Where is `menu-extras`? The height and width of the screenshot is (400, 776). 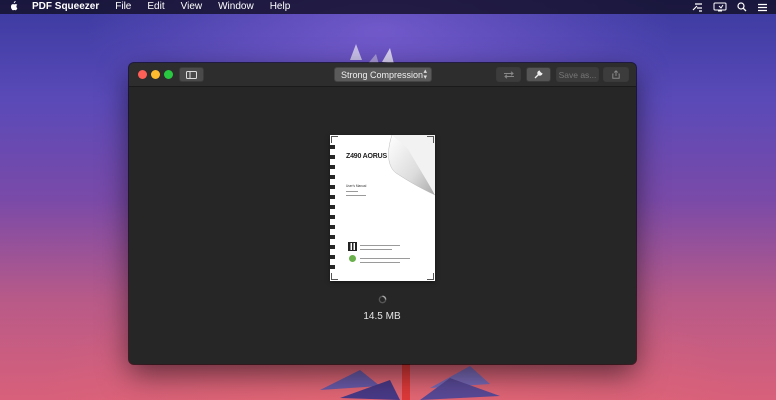
menu-extras is located at coordinates (734, 7).